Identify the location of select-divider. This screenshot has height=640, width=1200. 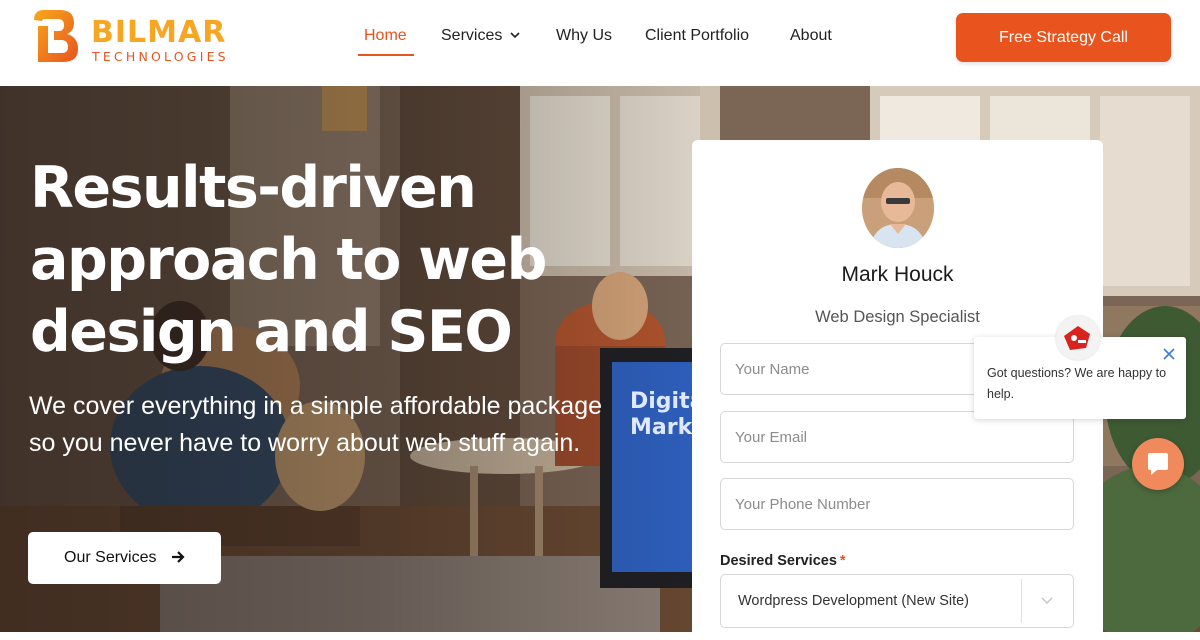
(1021, 601).